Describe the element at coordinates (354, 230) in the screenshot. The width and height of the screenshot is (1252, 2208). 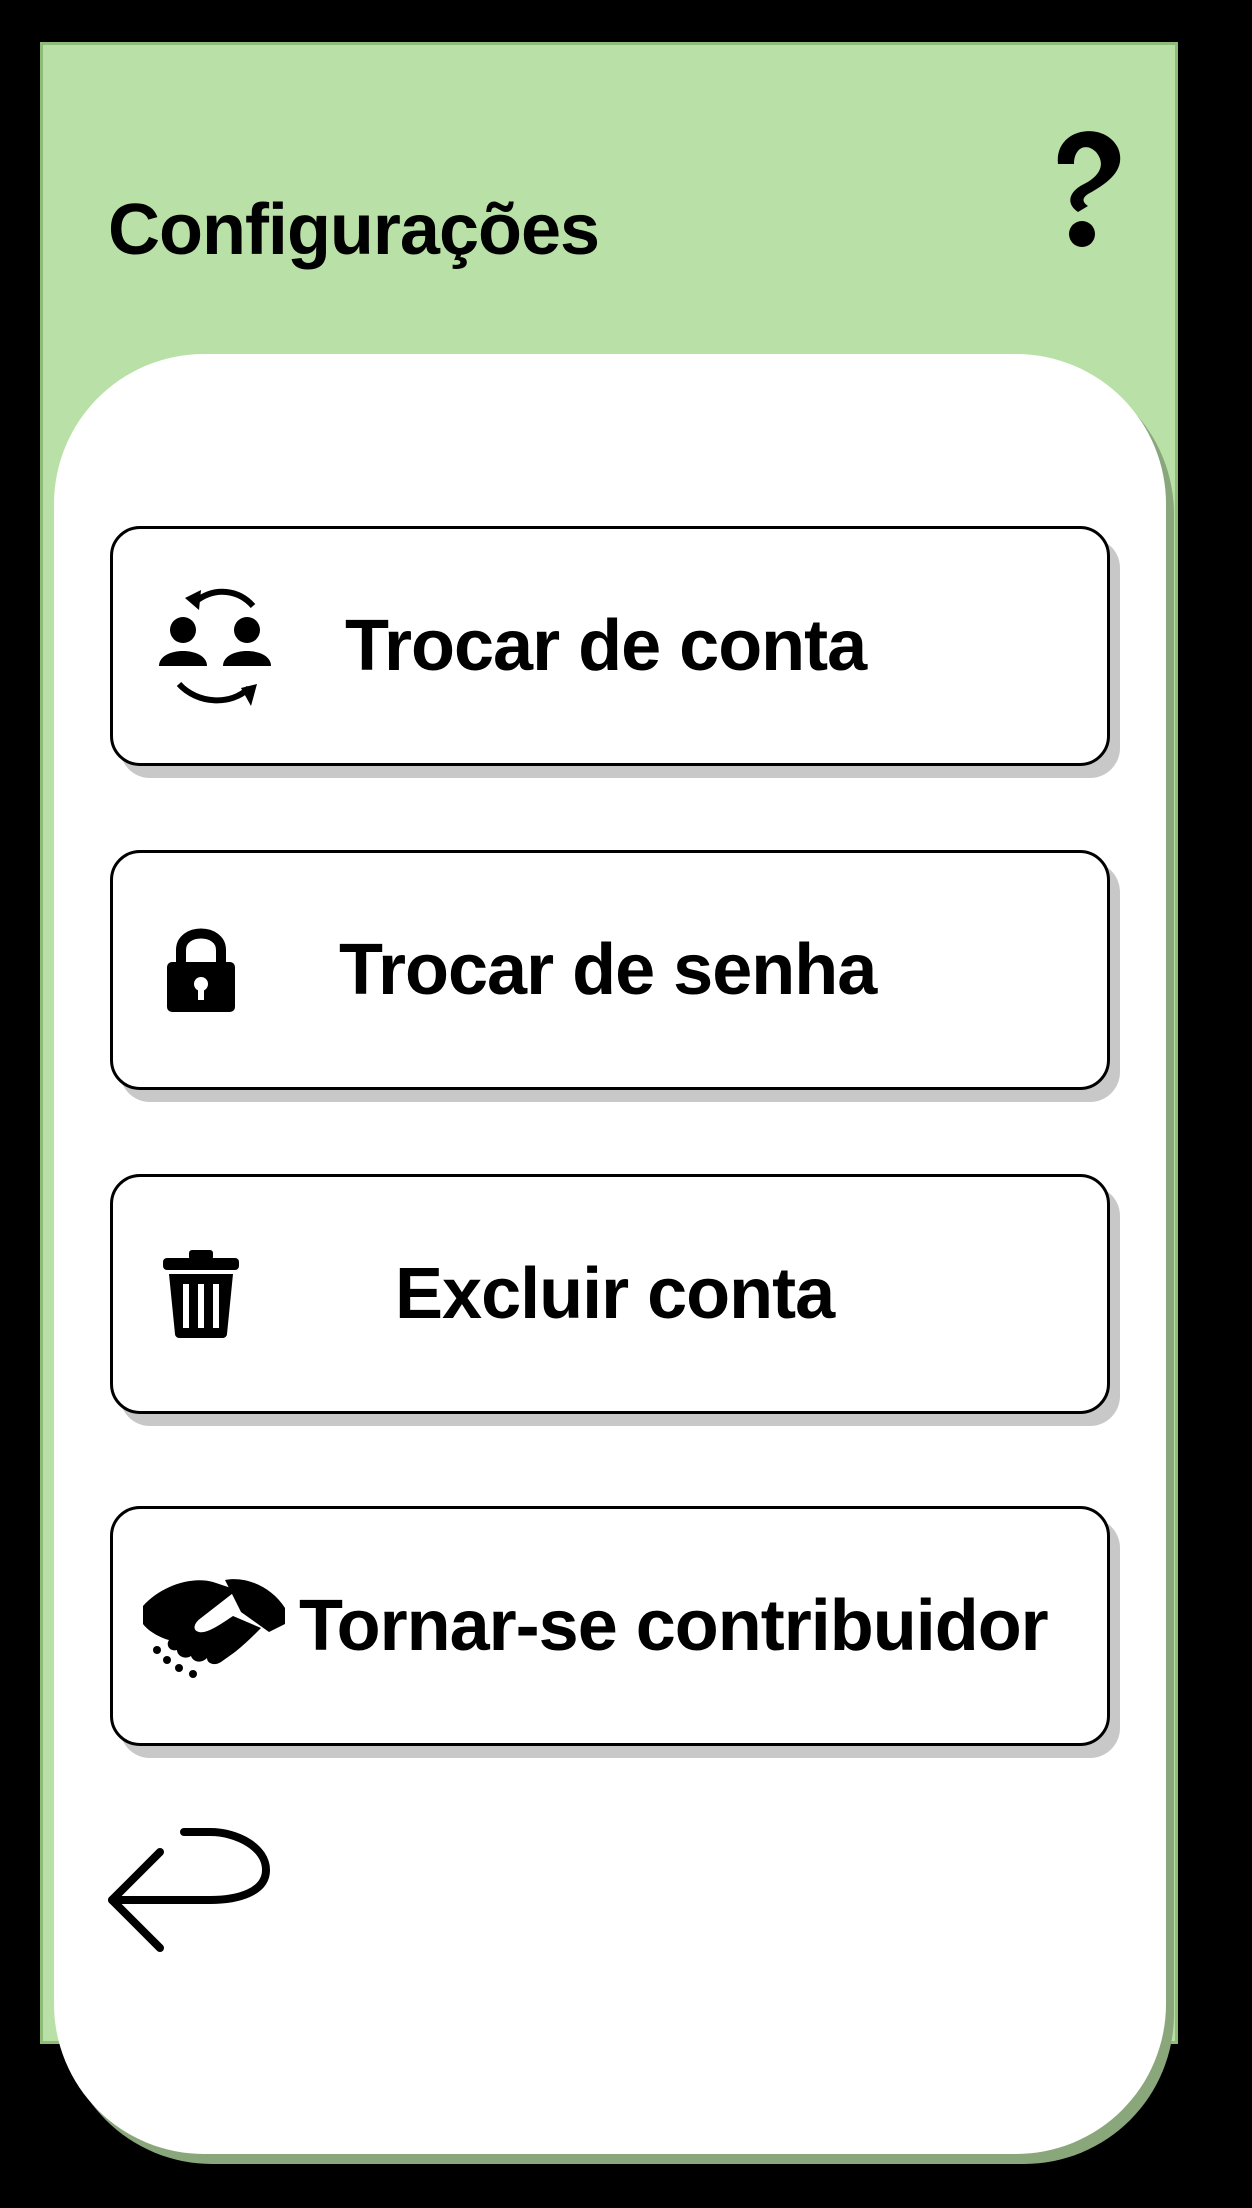
I see `page-title: Configurações` at that location.